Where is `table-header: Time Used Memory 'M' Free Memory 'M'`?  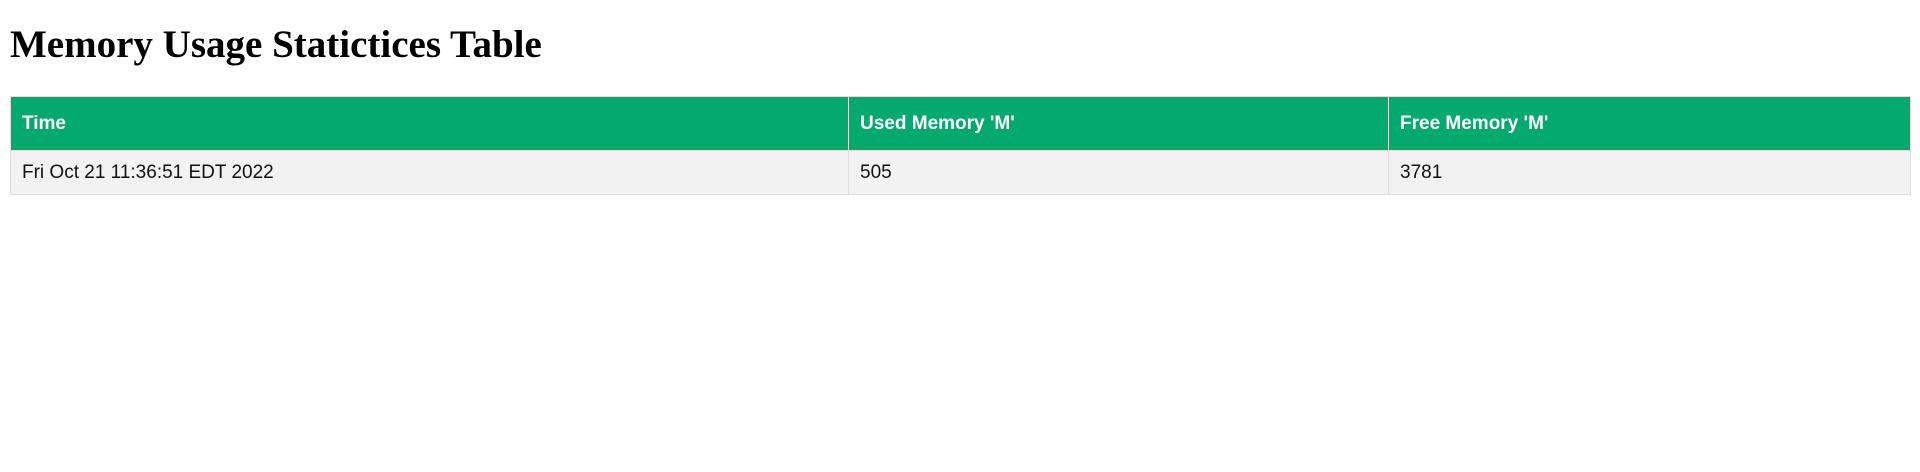 table-header: Time Used Memory 'M' Free Memory 'M' is located at coordinates (960, 123).